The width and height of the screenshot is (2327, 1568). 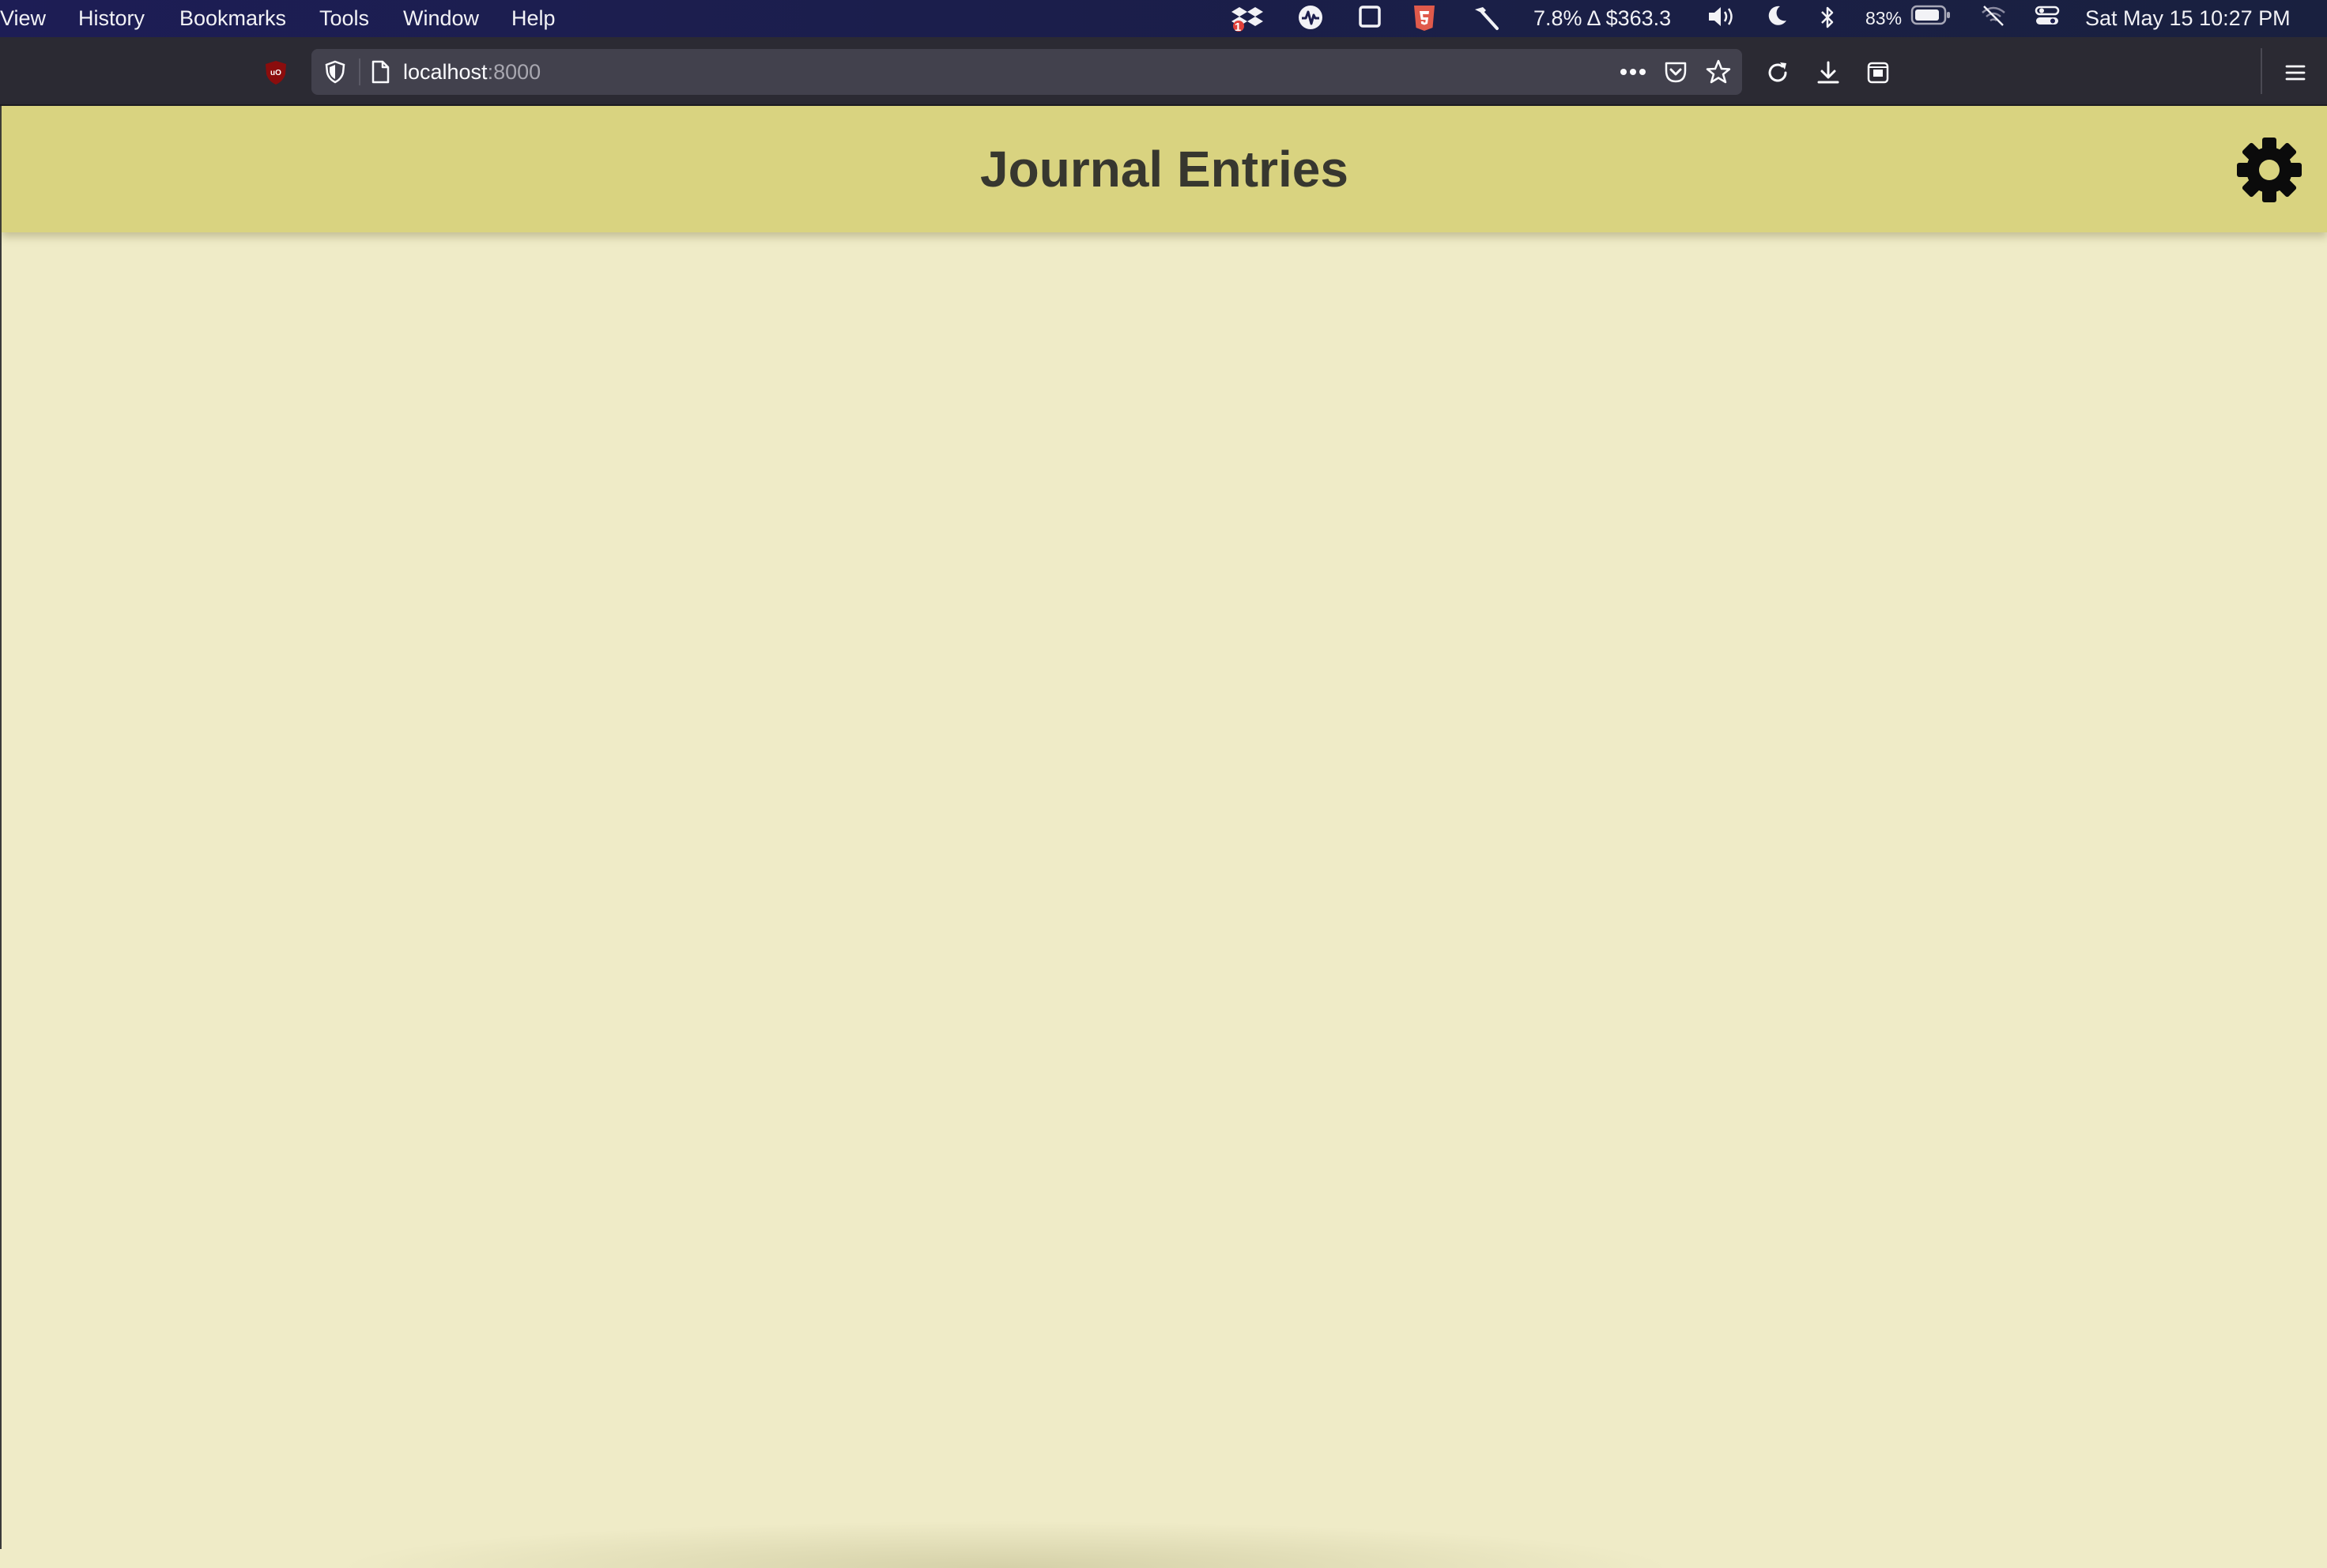 What do you see at coordinates (1828, 17) in the screenshot?
I see `bluetooth-icon` at bounding box center [1828, 17].